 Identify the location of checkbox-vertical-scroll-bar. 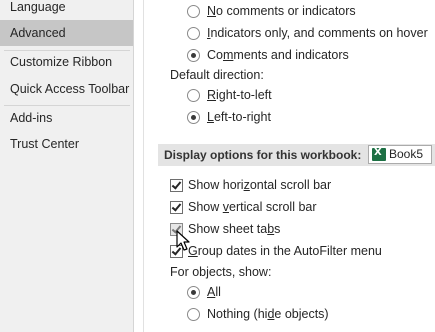
(176, 207).